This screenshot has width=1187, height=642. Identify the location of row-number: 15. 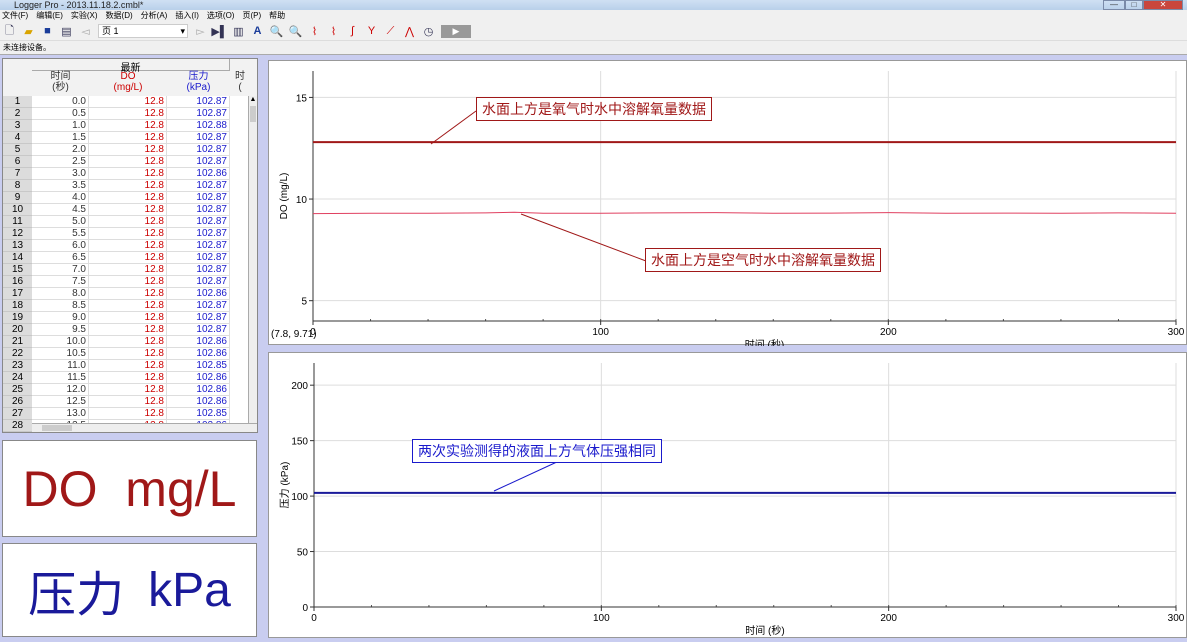
(17, 270).